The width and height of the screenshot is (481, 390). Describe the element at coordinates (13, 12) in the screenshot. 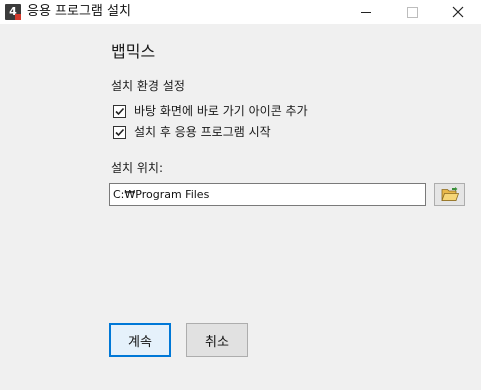

I see `app-logo-icon: 4` at that location.